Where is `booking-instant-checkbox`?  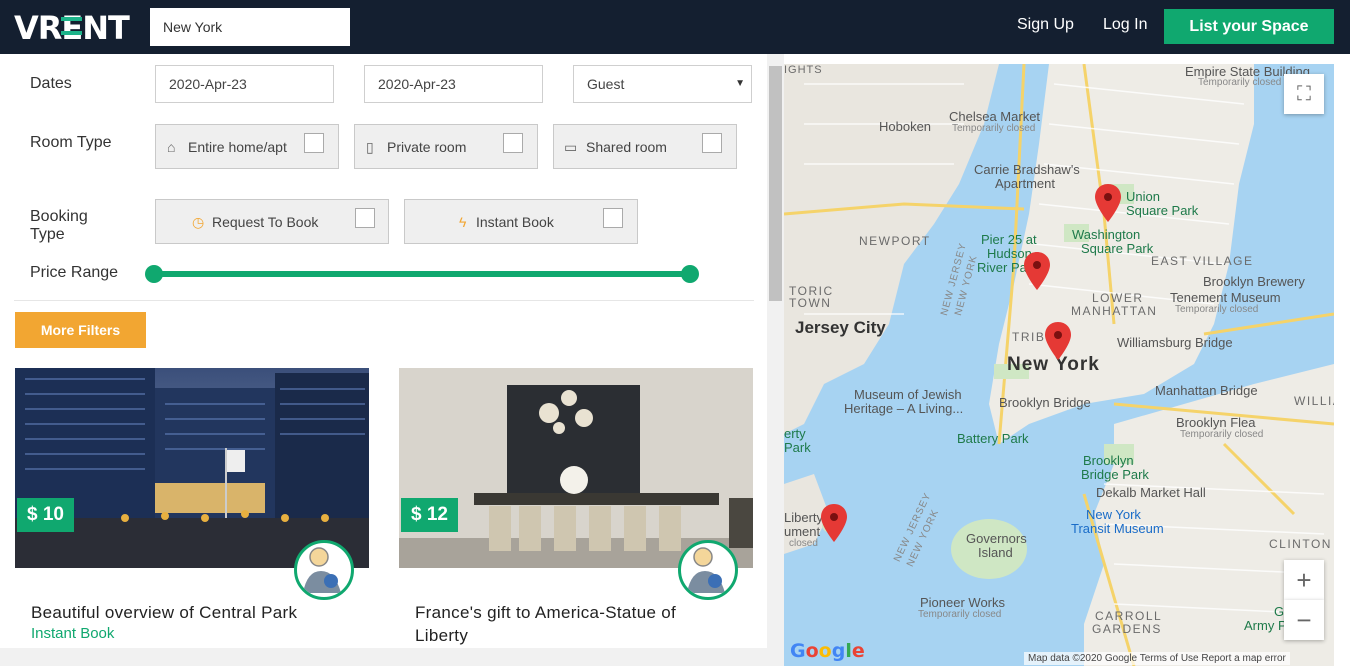 booking-instant-checkbox is located at coordinates (613, 218).